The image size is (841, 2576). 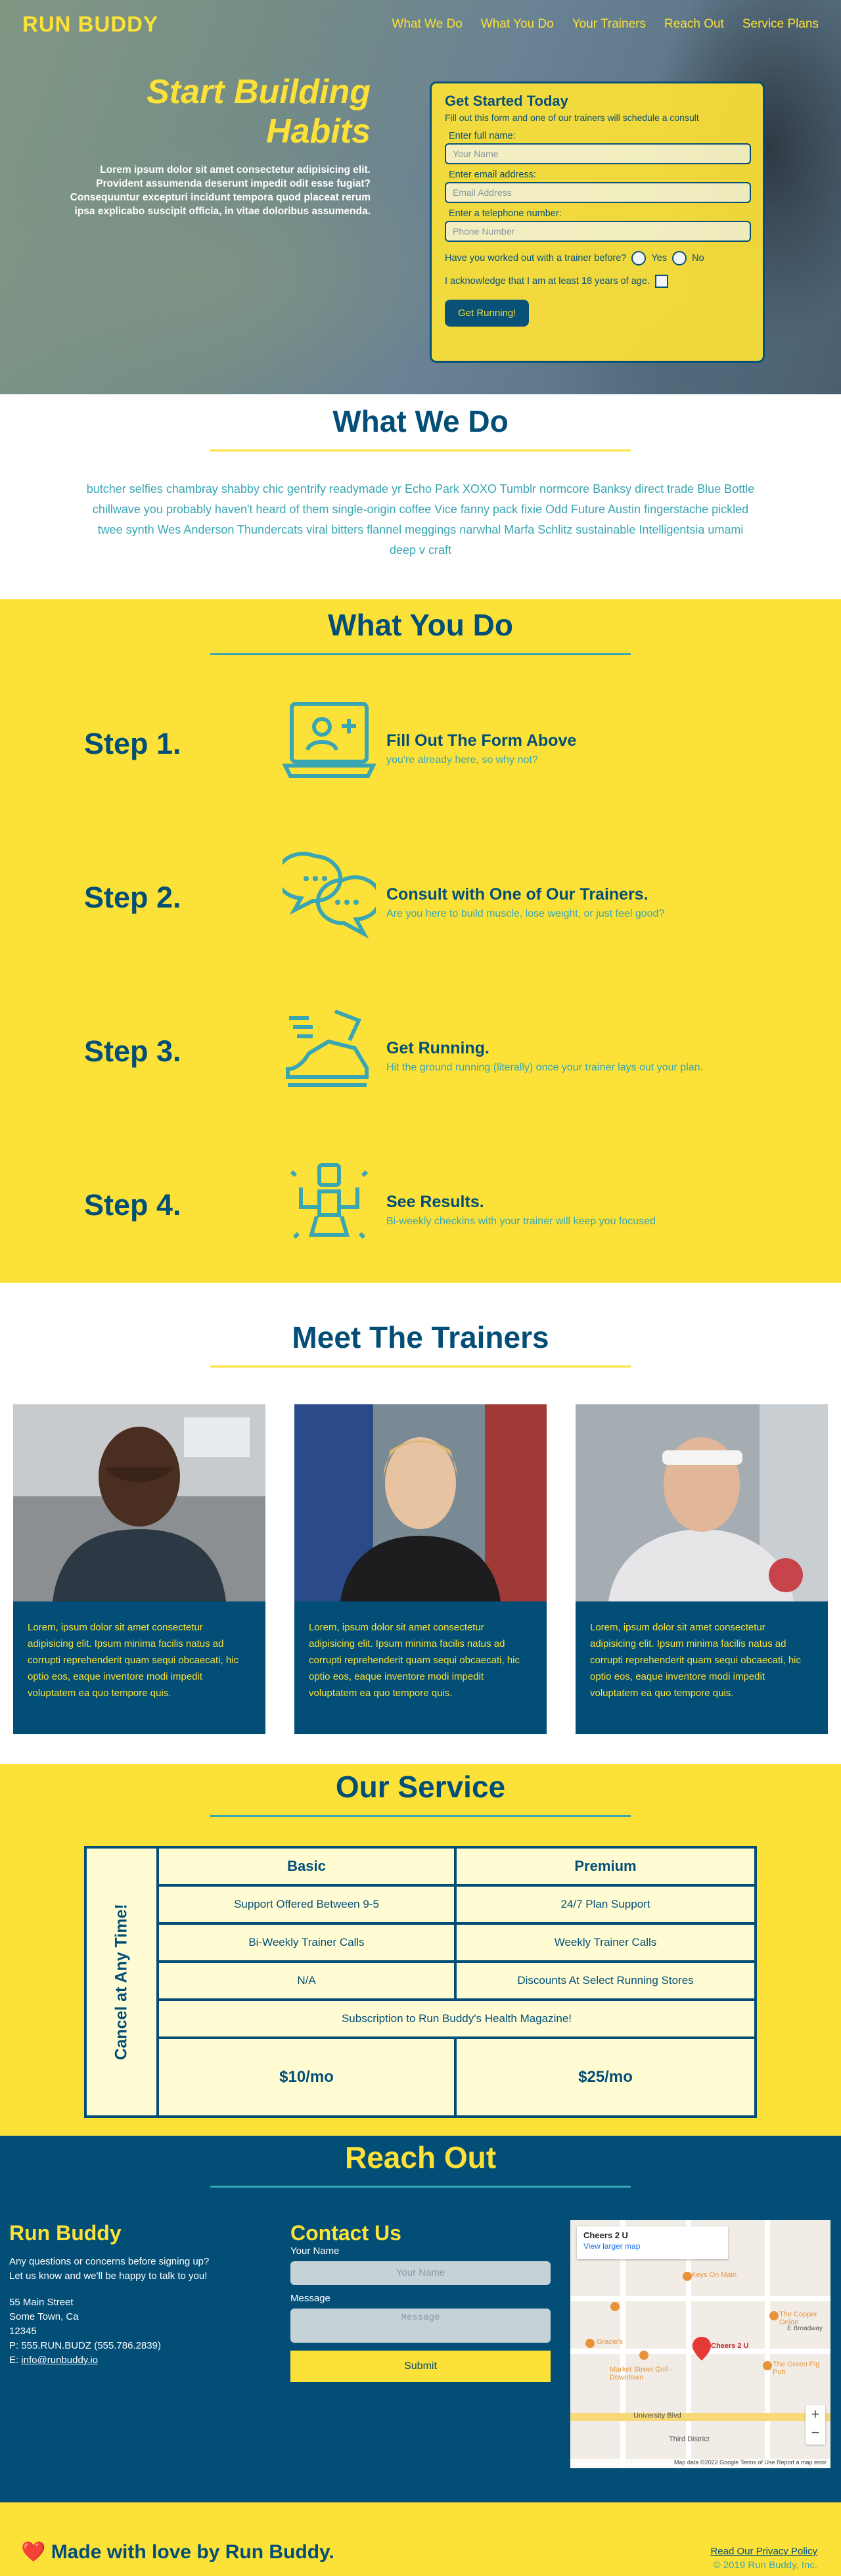 I want to click on map-zoom-controls: + −, so click(x=815, y=2425).